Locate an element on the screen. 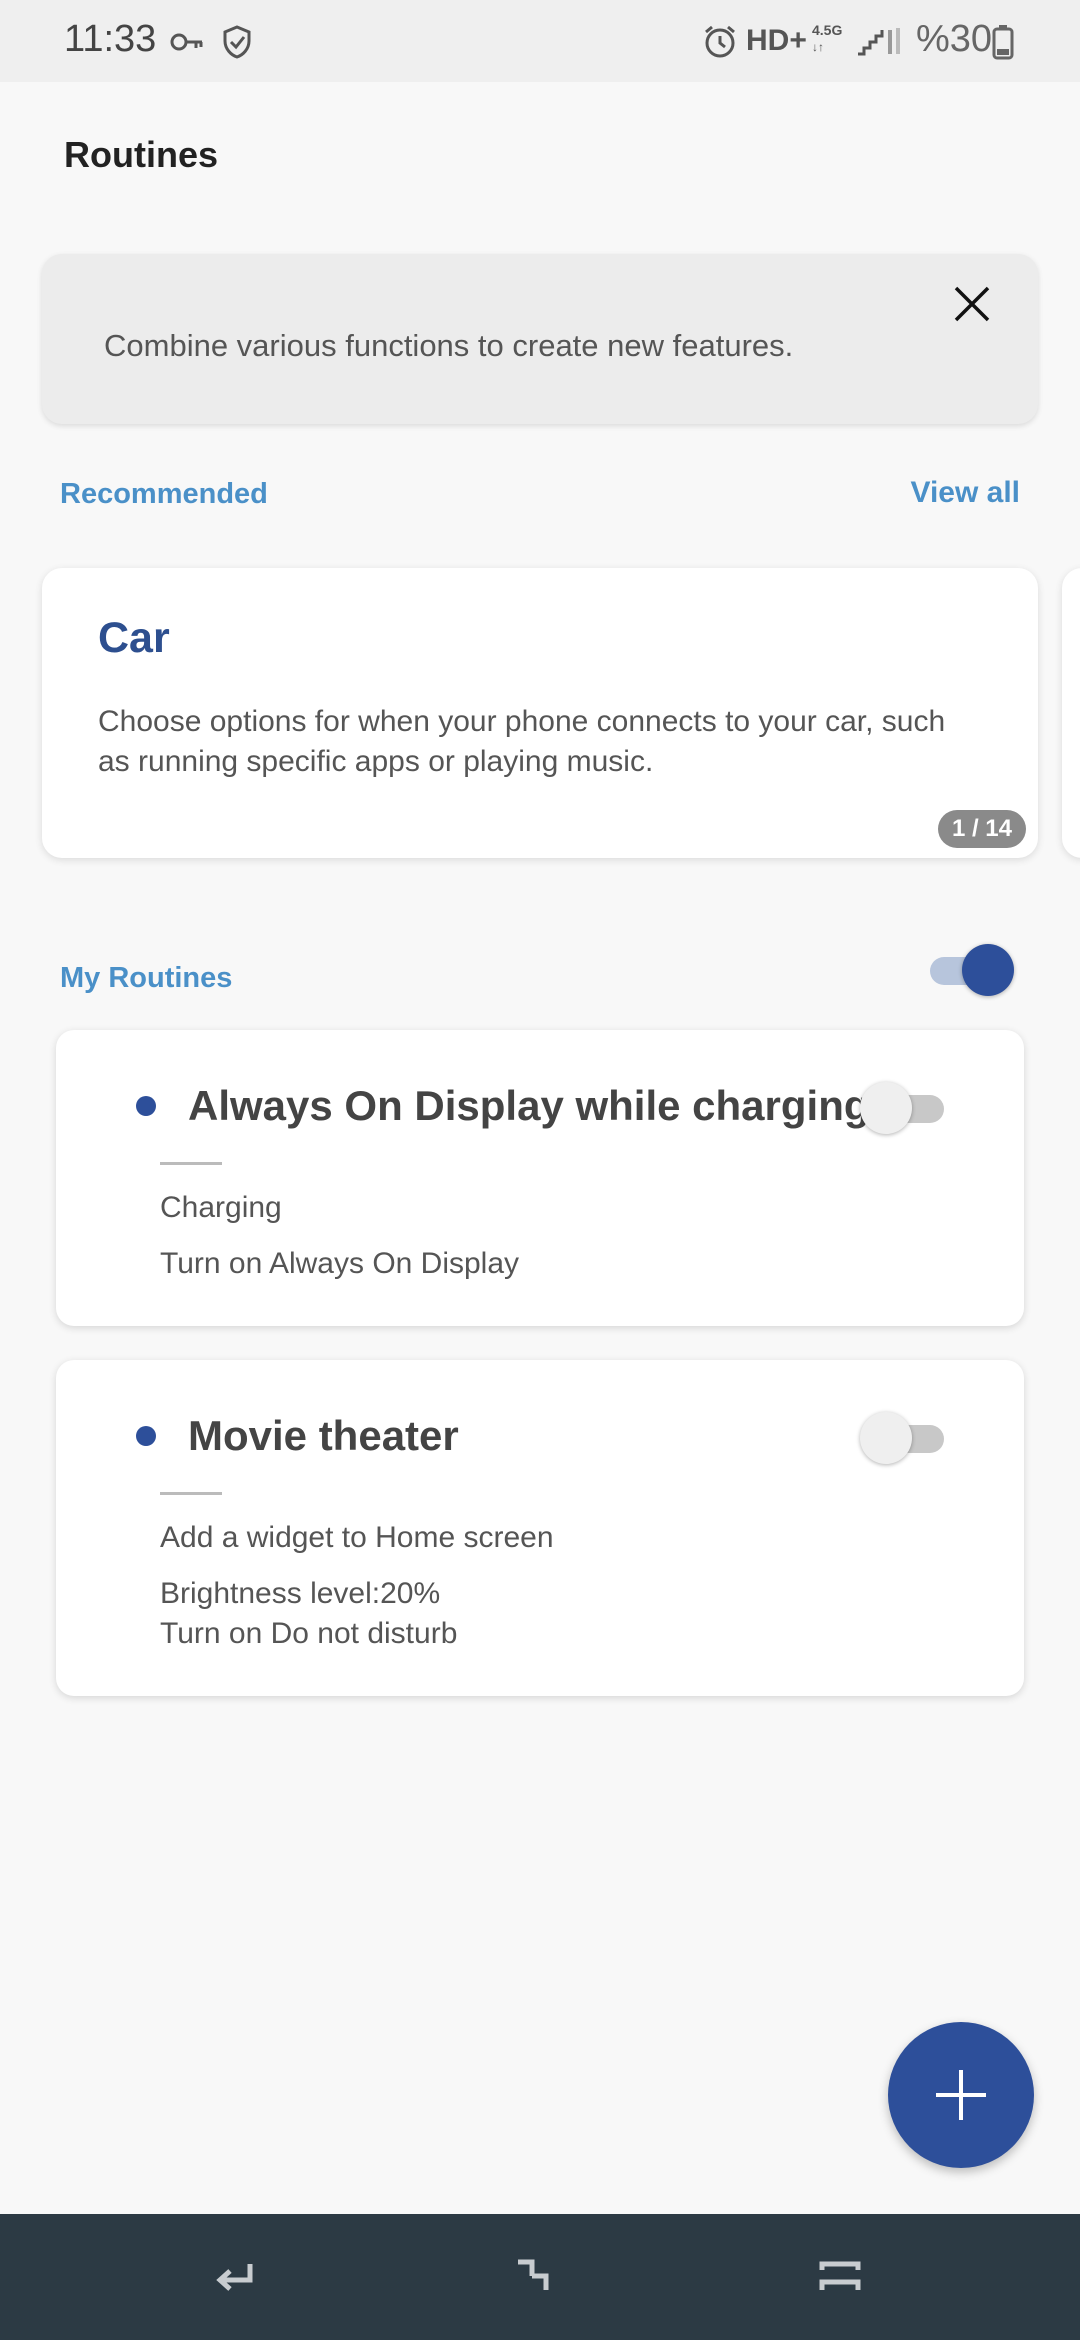 The width and height of the screenshot is (1080, 2340). hd-label: HD+ is located at coordinates (776, 40).